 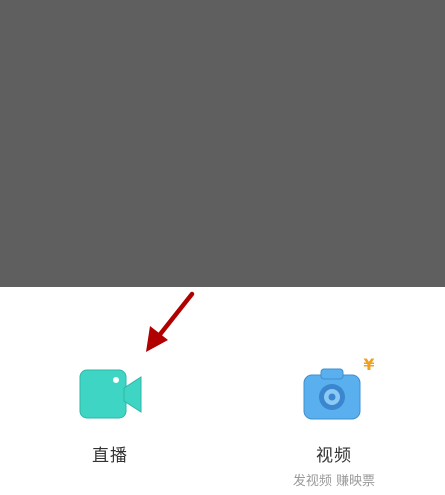 I want to click on badge-text: ¥, so click(x=368, y=364).